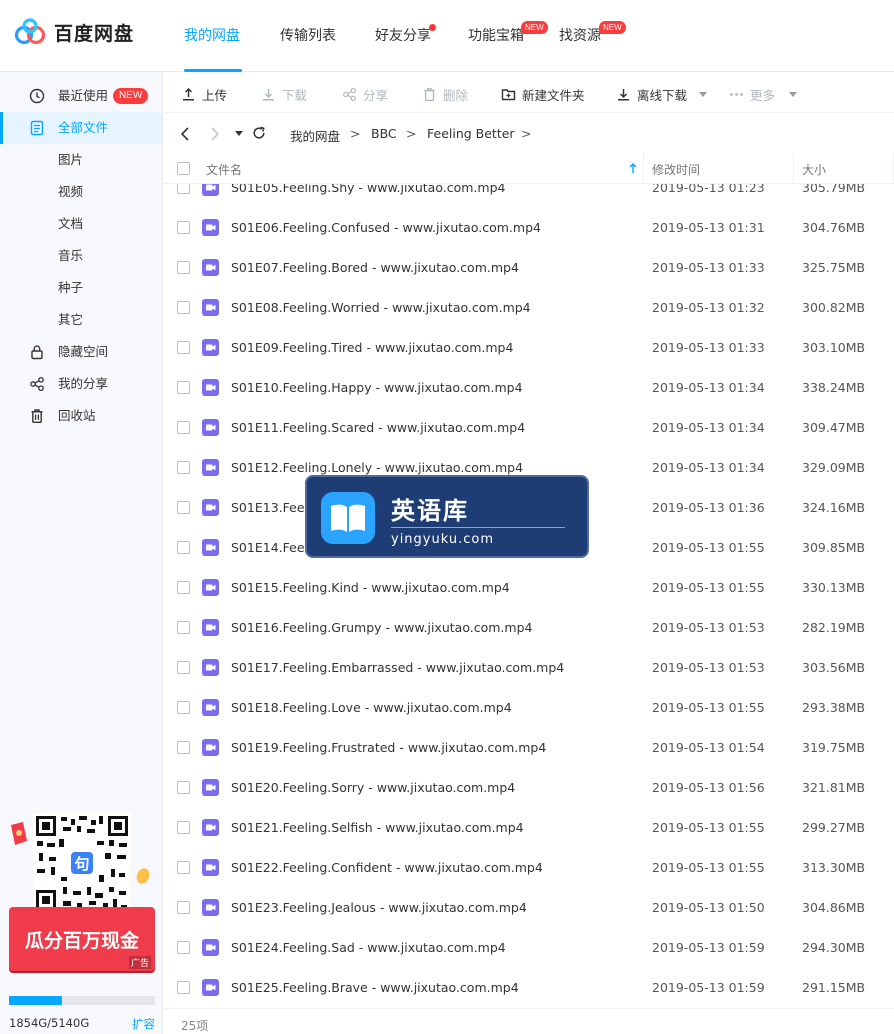 The width and height of the screenshot is (894, 1034). I want to click on file-name: S01E24.Feeling.Sad - www.jixutao.com.mp4, so click(368, 947).